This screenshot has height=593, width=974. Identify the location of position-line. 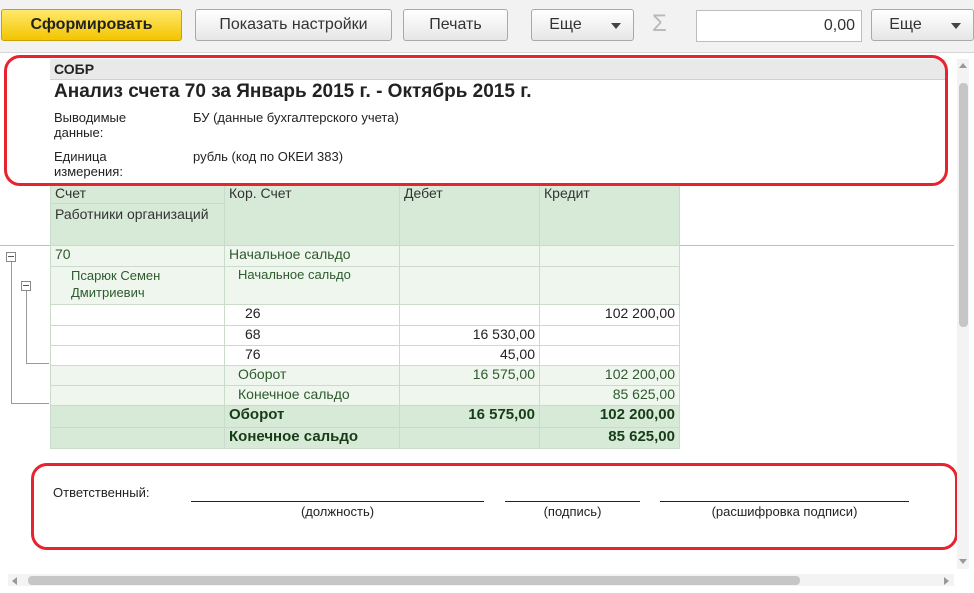
(337, 501).